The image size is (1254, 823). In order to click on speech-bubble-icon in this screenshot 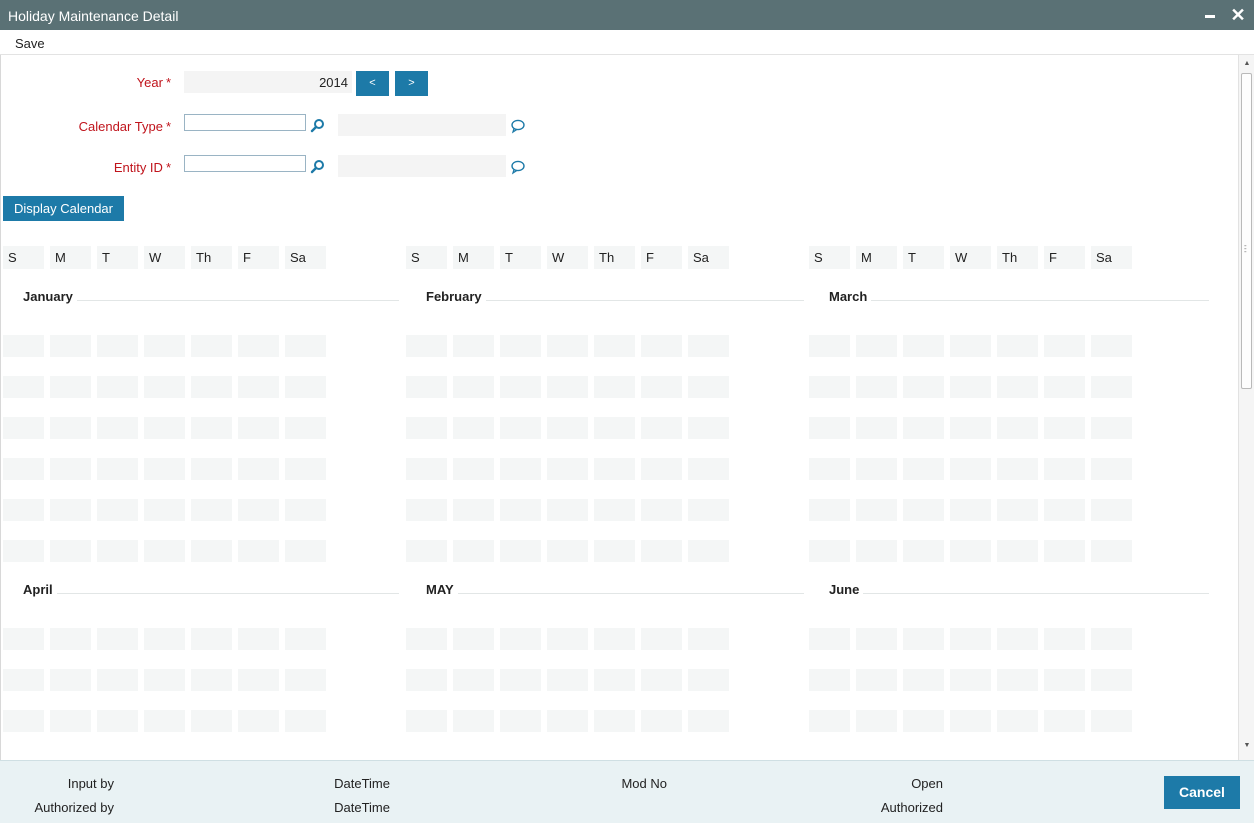, I will do `click(518, 167)`.